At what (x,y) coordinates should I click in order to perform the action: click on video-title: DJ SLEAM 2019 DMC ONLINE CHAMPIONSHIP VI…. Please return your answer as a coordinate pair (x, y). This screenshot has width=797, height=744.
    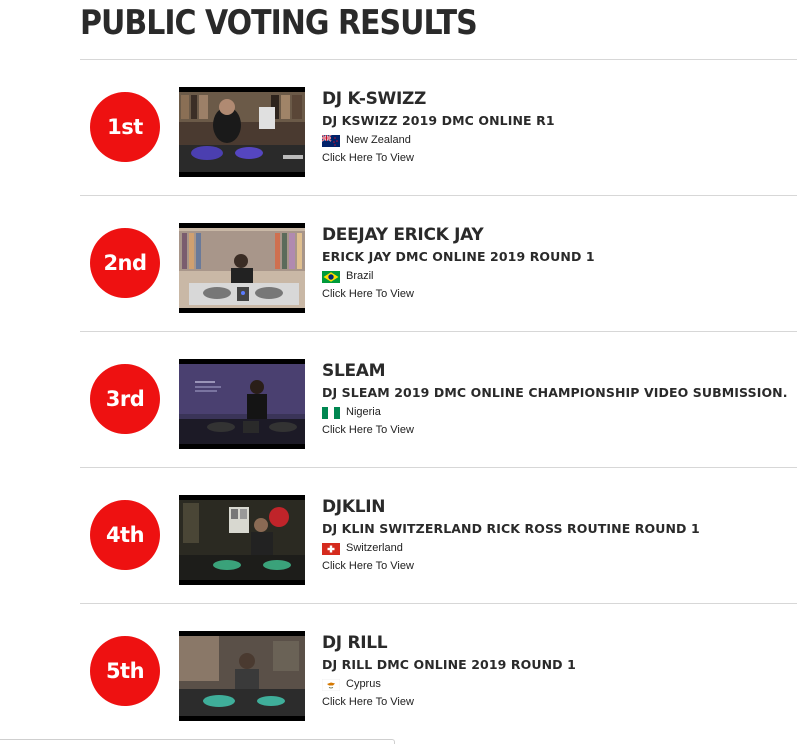
    Looking at the image, I should click on (555, 392).